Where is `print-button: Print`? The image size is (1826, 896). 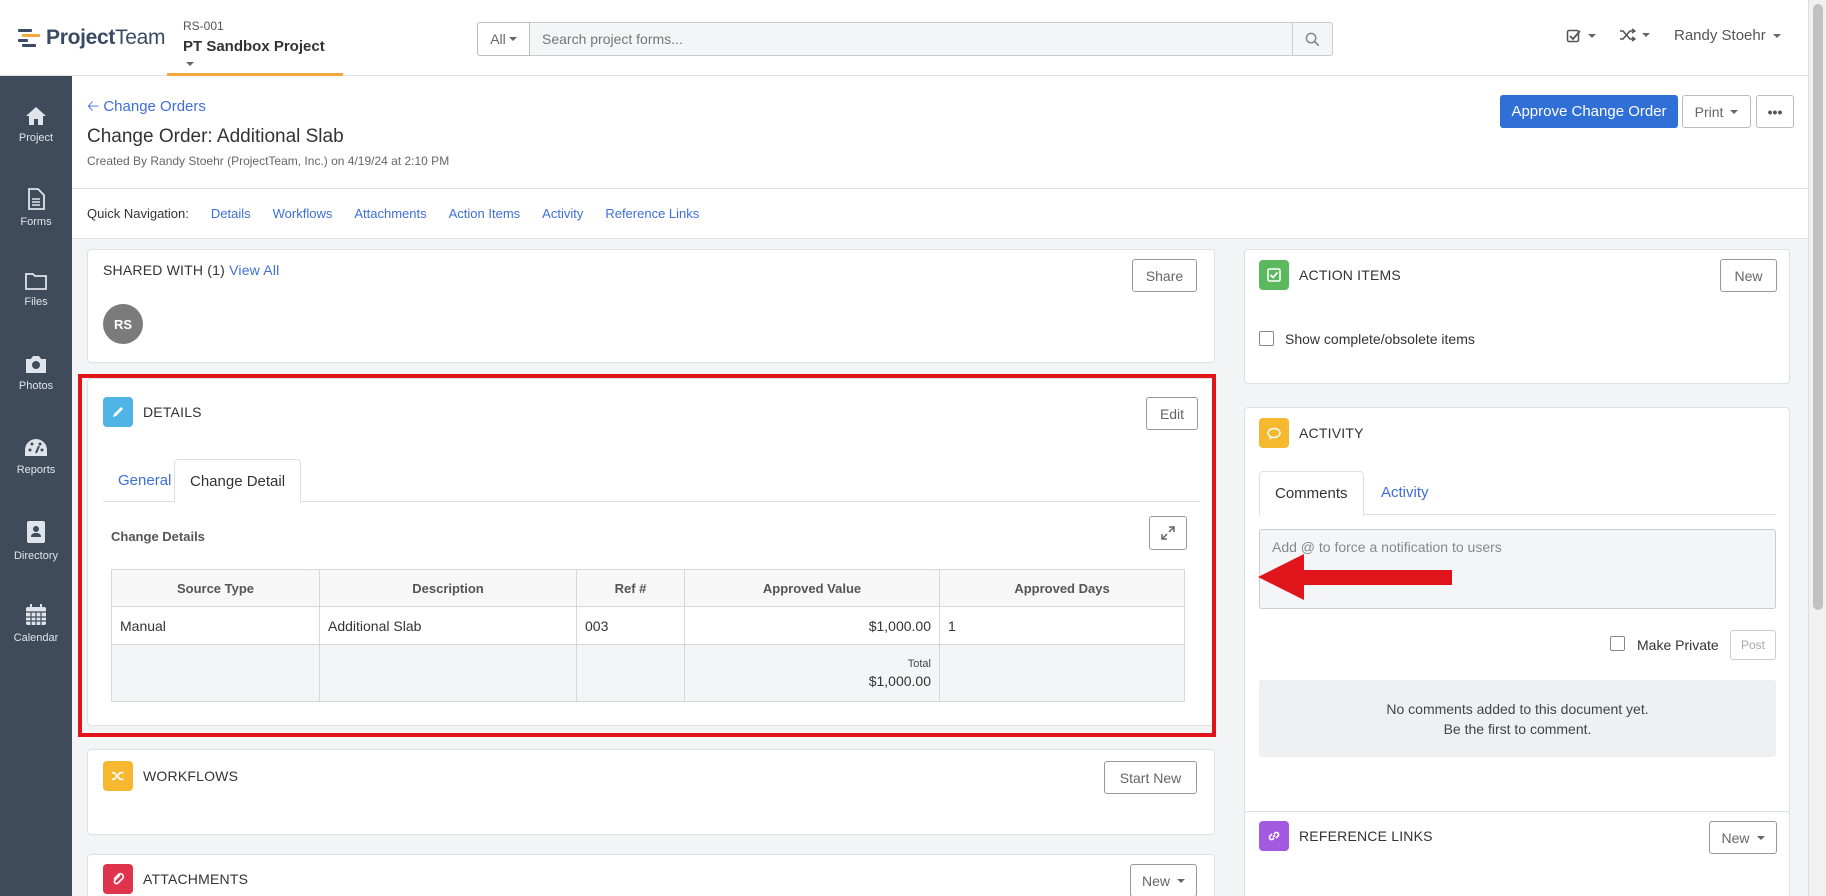 print-button: Print is located at coordinates (1716, 111).